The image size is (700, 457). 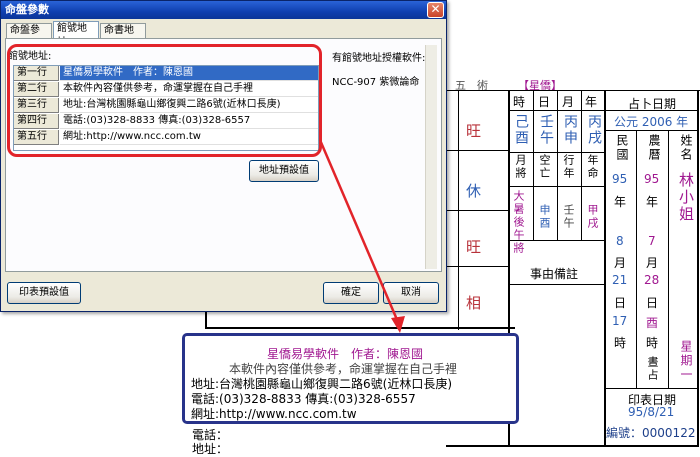 I want to click on pillar-day: 壬午, so click(x=546, y=130).